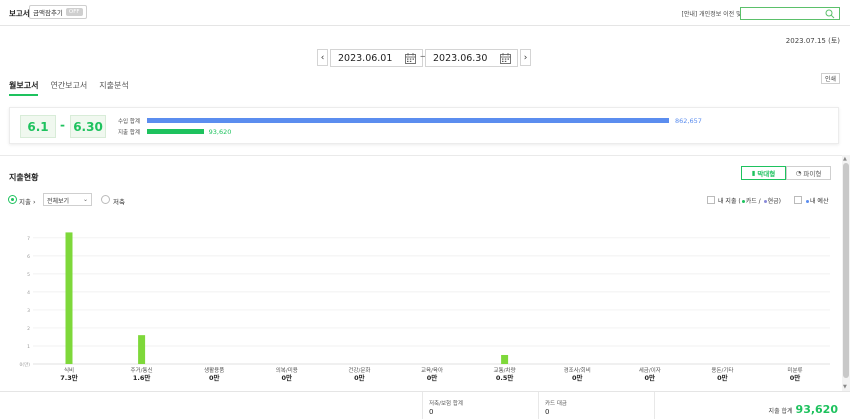 The image size is (850, 419). Describe the element at coordinates (446, 404) in the screenshot. I see `save-total-label: 저축/보험 합계` at that location.